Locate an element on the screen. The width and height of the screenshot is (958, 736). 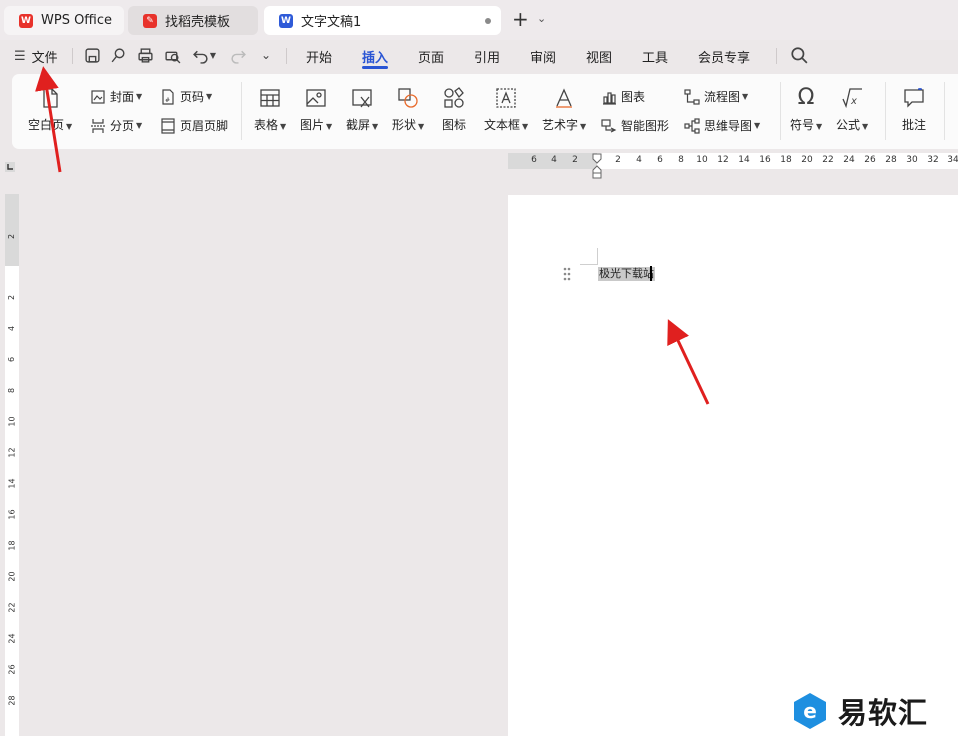
text-box-label: 文本框 is located at coordinates (502, 125).